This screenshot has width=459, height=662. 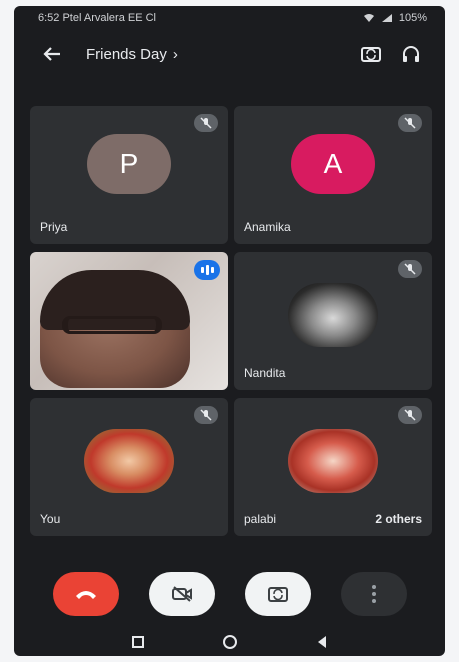 I want to click on call-controls, so click(x=229, y=594).